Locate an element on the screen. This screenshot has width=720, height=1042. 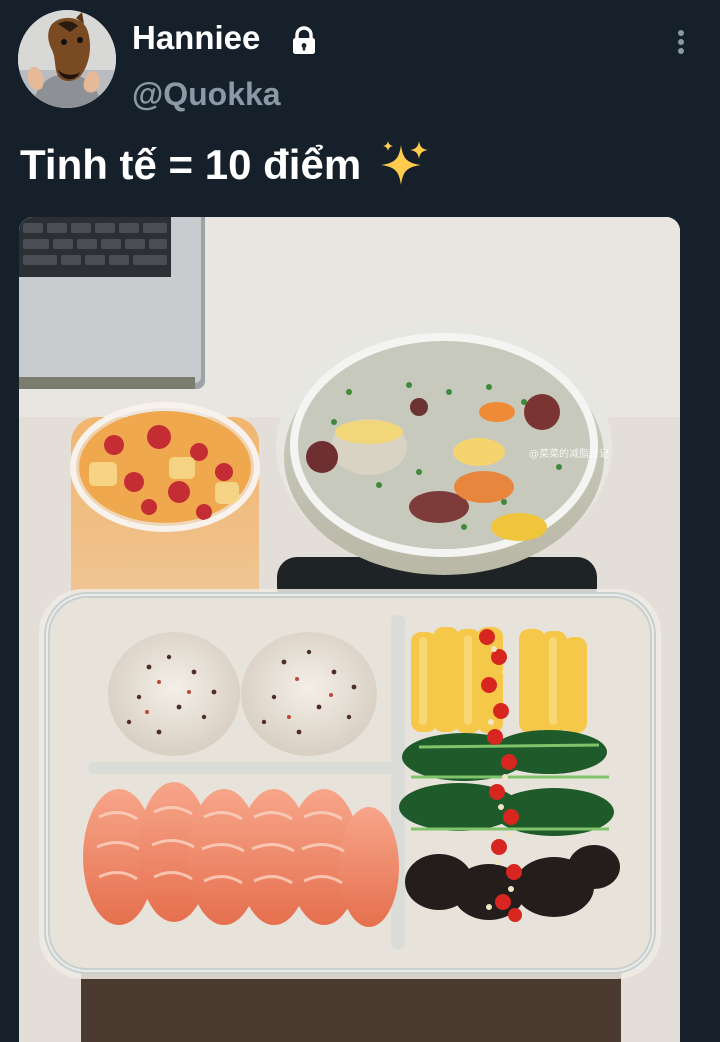
photo-watermark: @菜菜的减脂日记 is located at coordinates (569, 453).